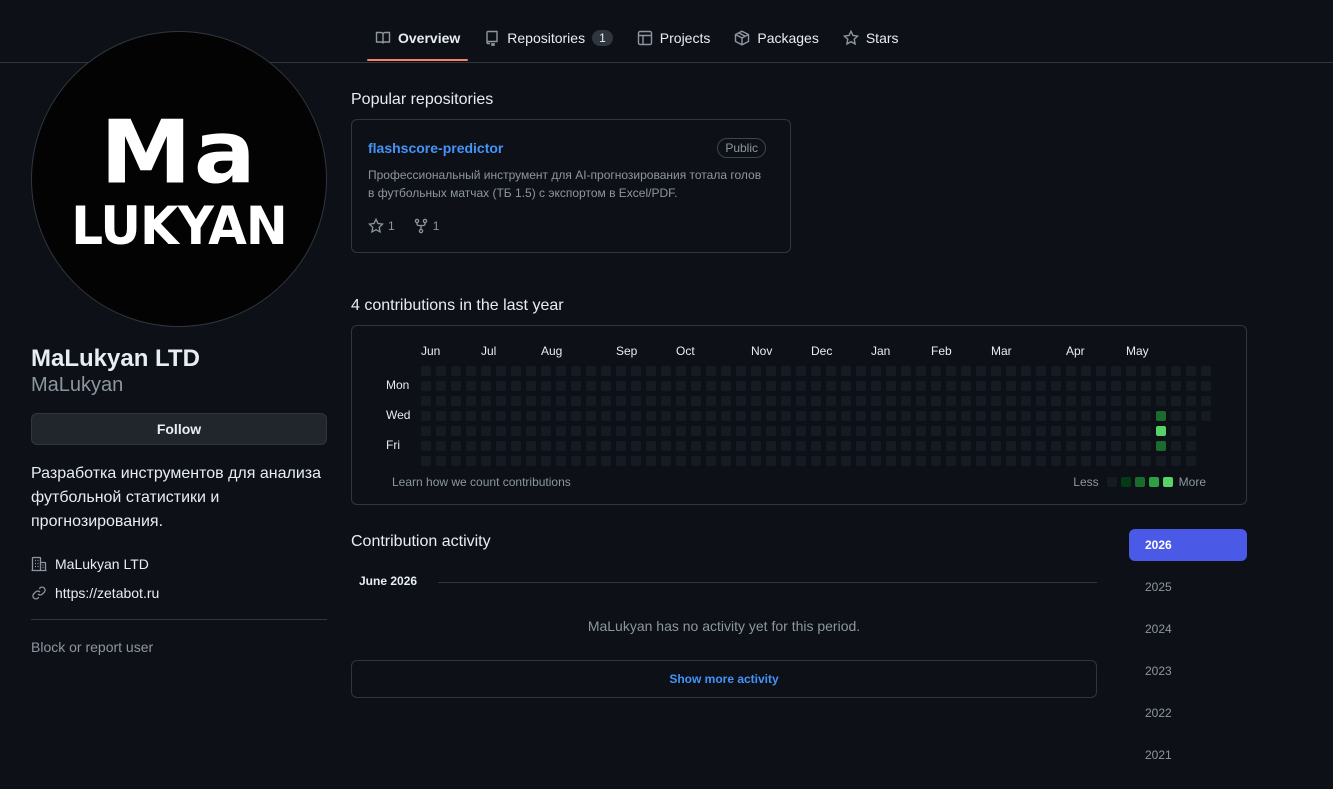  I want to click on show-more-activity-button: Show more activity, so click(724, 679).